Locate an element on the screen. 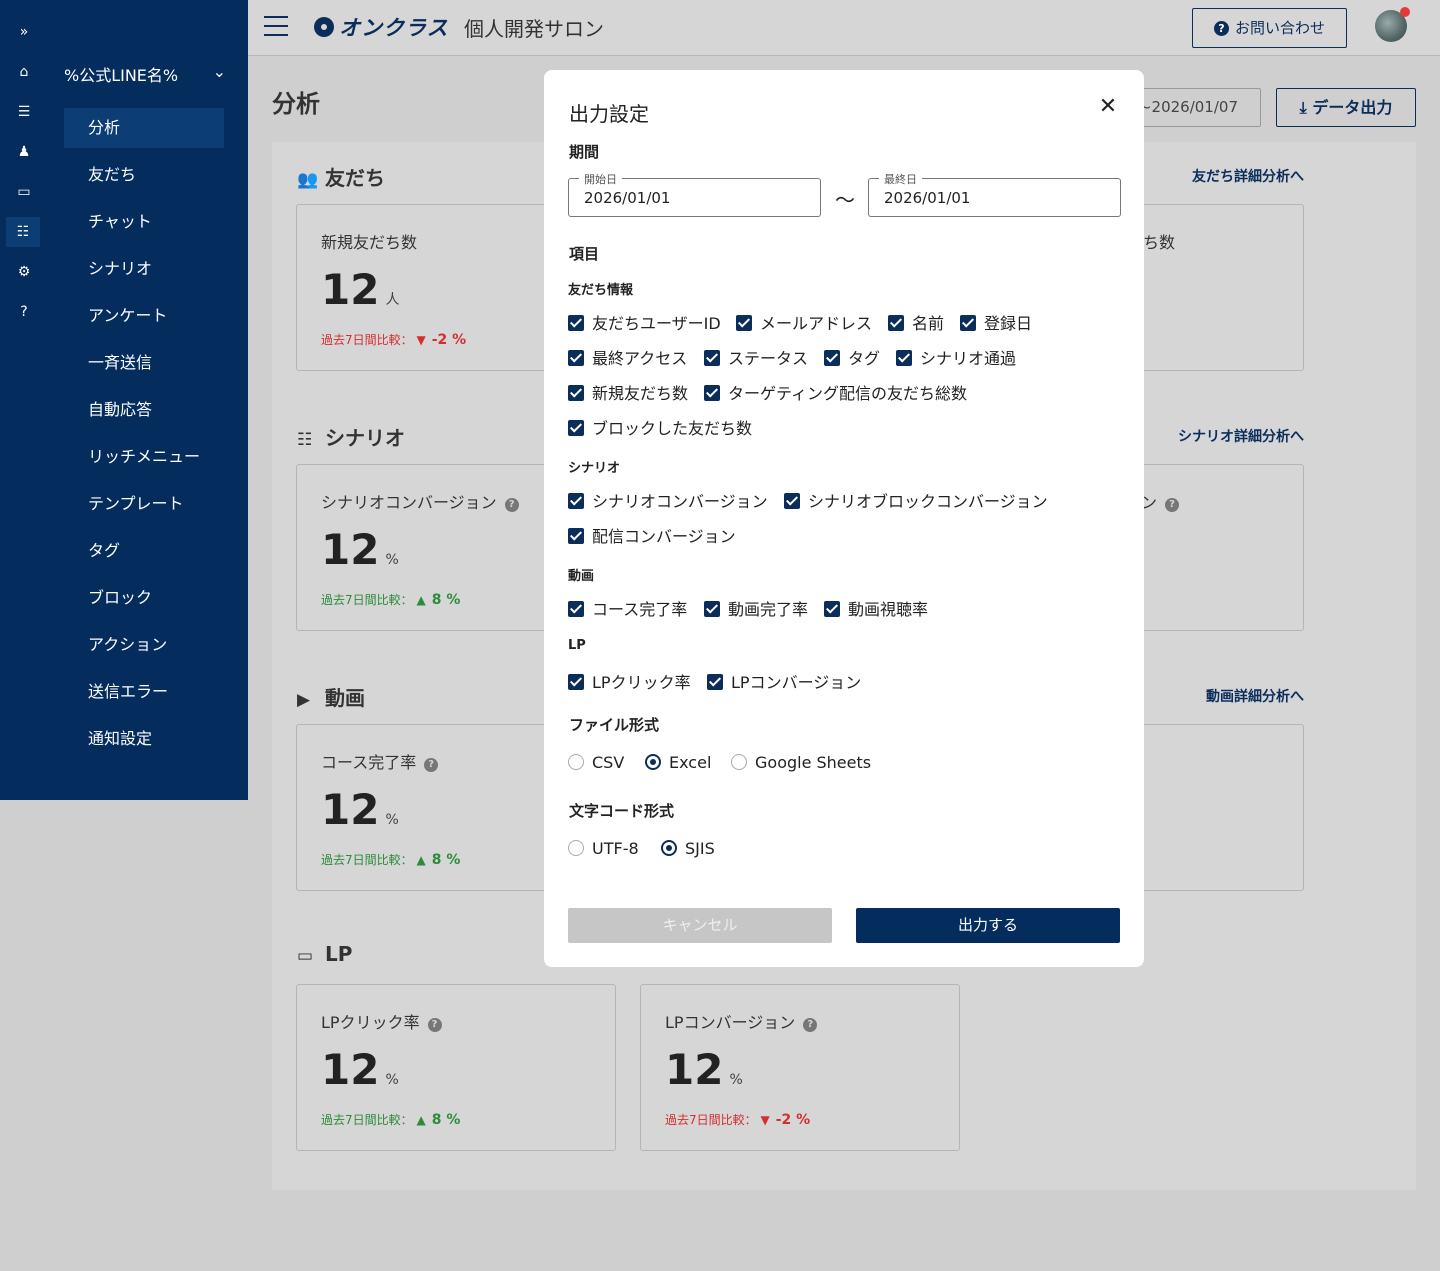 The width and height of the screenshot is (1440, 1271). scenario-heading: シナリオ is located at coordinates (594, 468).